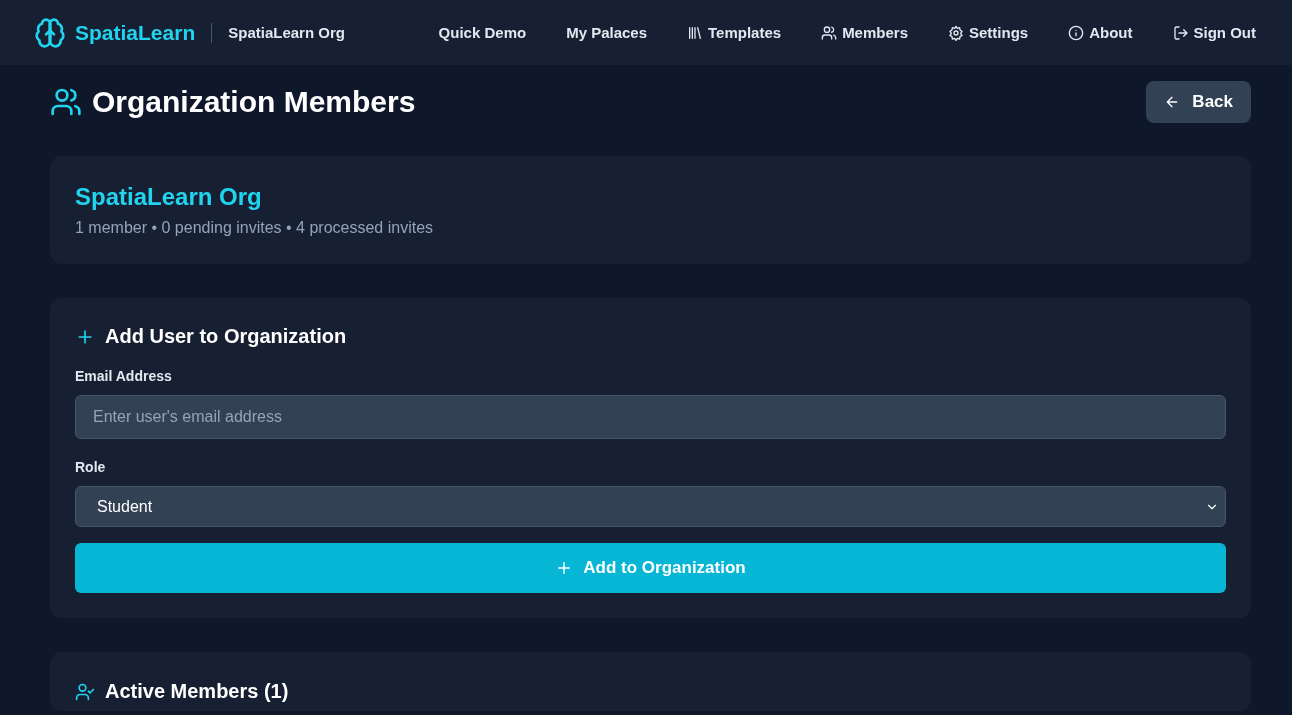 This screenshot has width=1292, height=715. I want to click on organization-title: SpatiaLearn Org, so click(169, 197).